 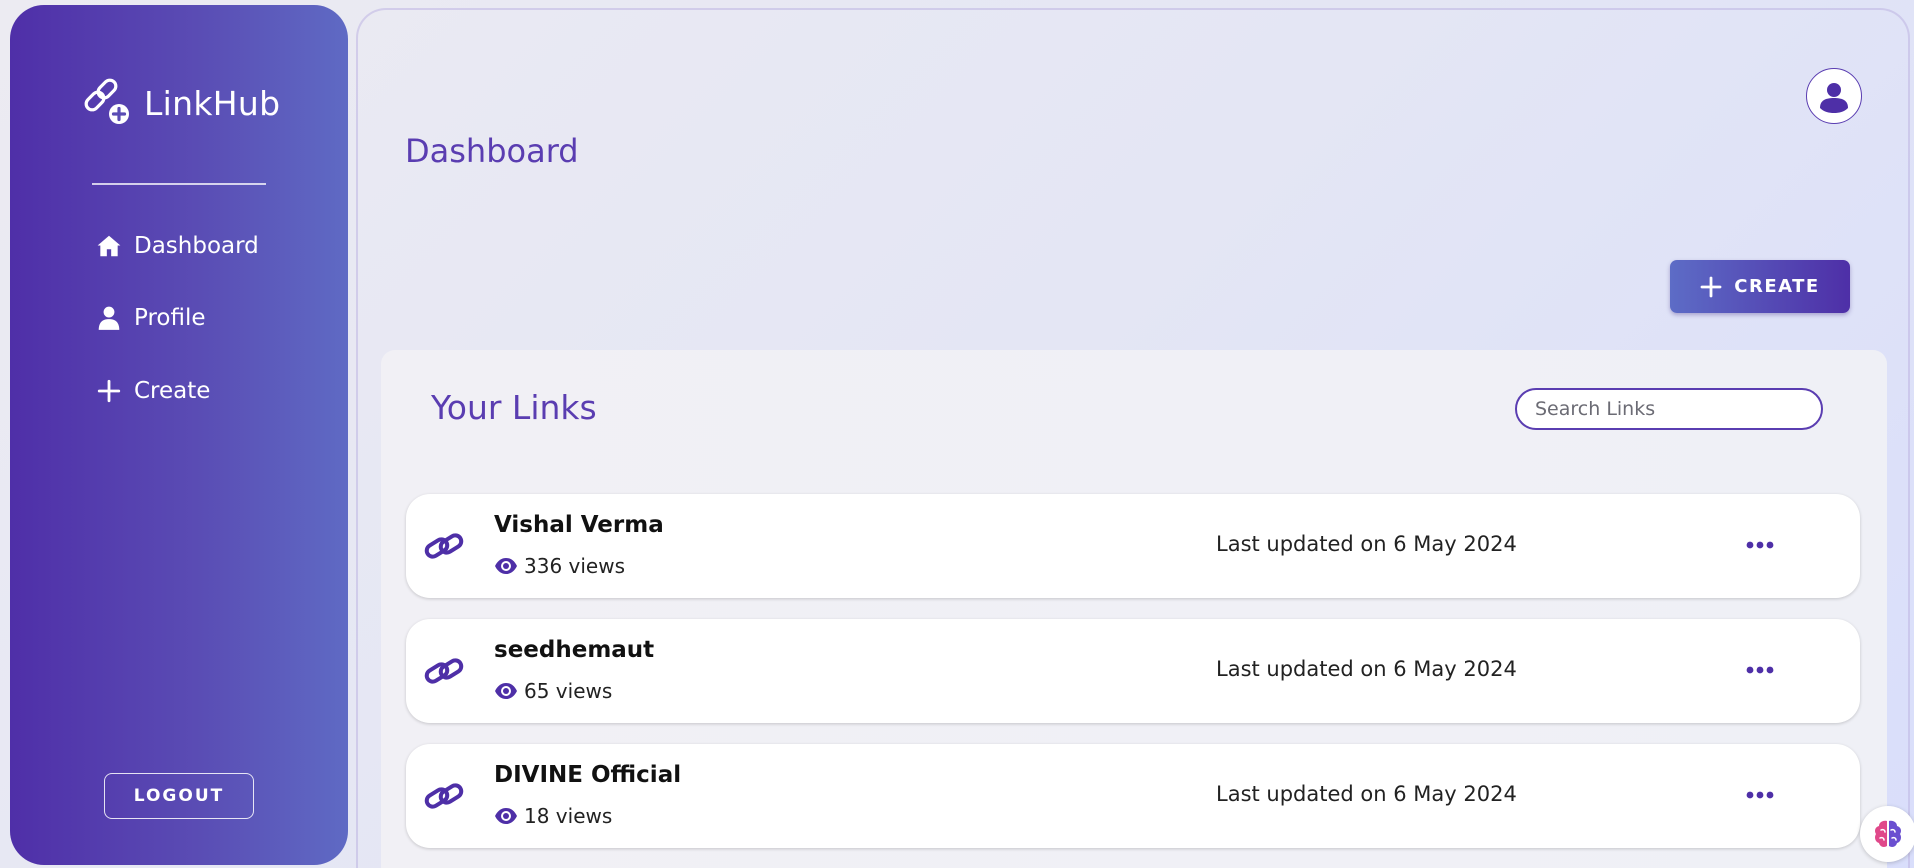 What do you see at coordinates (106, 101) in the screenshot?
I see `link-plus-icon` at bounding box center [106, 101].